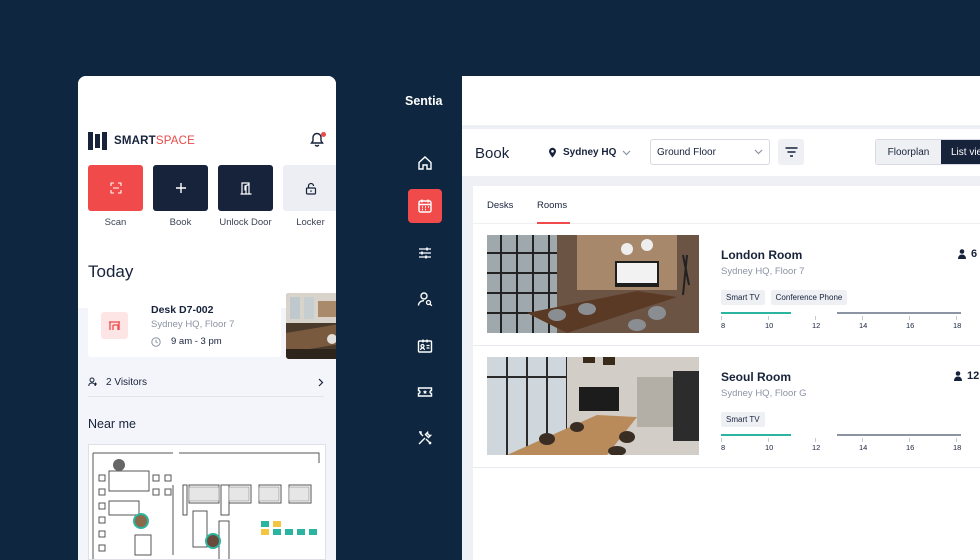 The width and height of the screenshot is (980, 560). I want to click on resource-tabs: Desks Rooms, so click(726, 205).